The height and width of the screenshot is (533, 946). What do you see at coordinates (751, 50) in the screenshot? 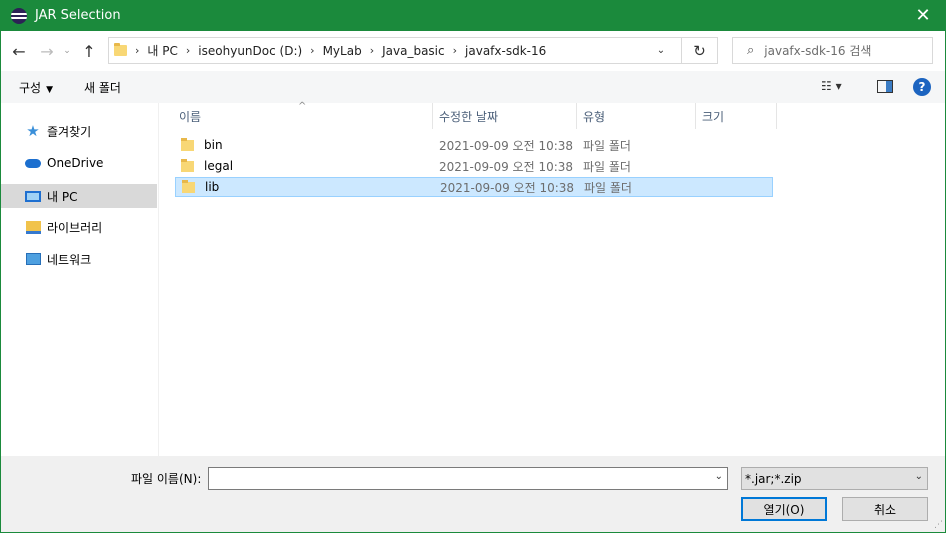
I see `search-icon: ⌕` at bounding box center [751, 50].